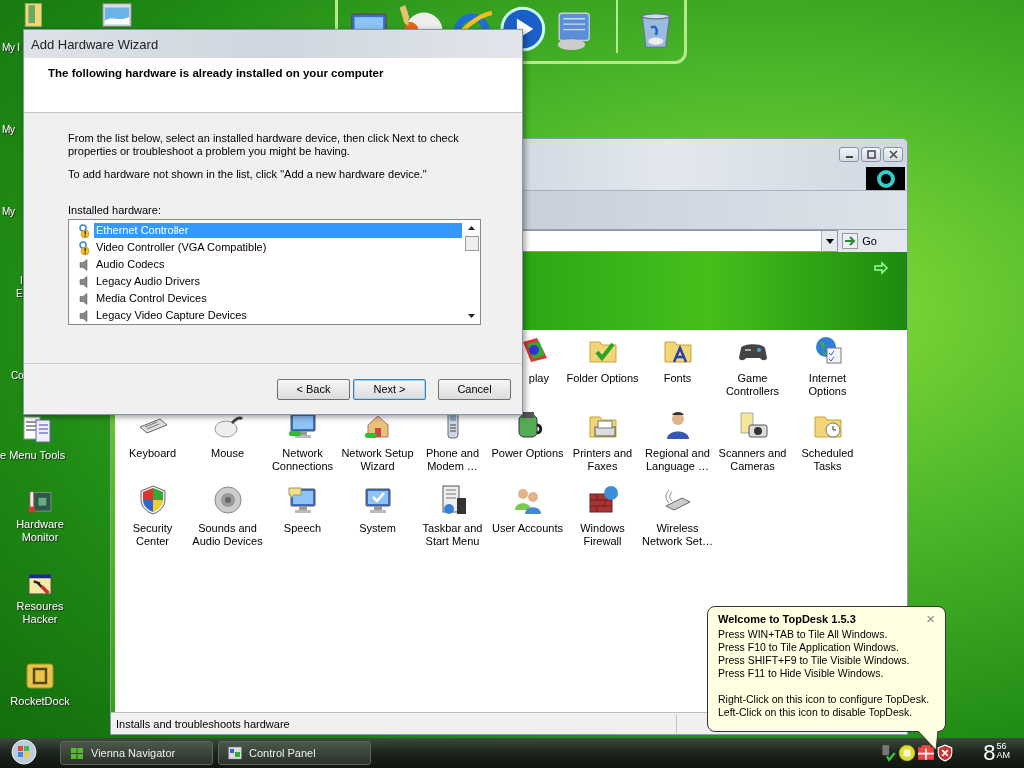 This screenshot has width=1024, height=768. Describe the element at coordinates (264, 145) in the screenshot. I see `instruction-text: From the list below, select an installed hardware device, then click Next to check properties or troubleshoot a problem you might be having.` at that location.